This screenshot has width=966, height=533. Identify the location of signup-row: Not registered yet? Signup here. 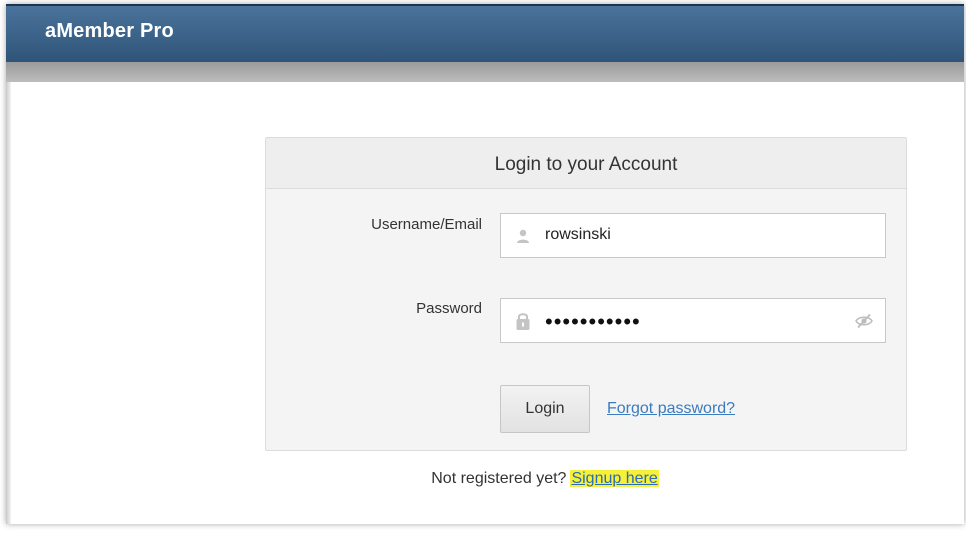
(485, 479).